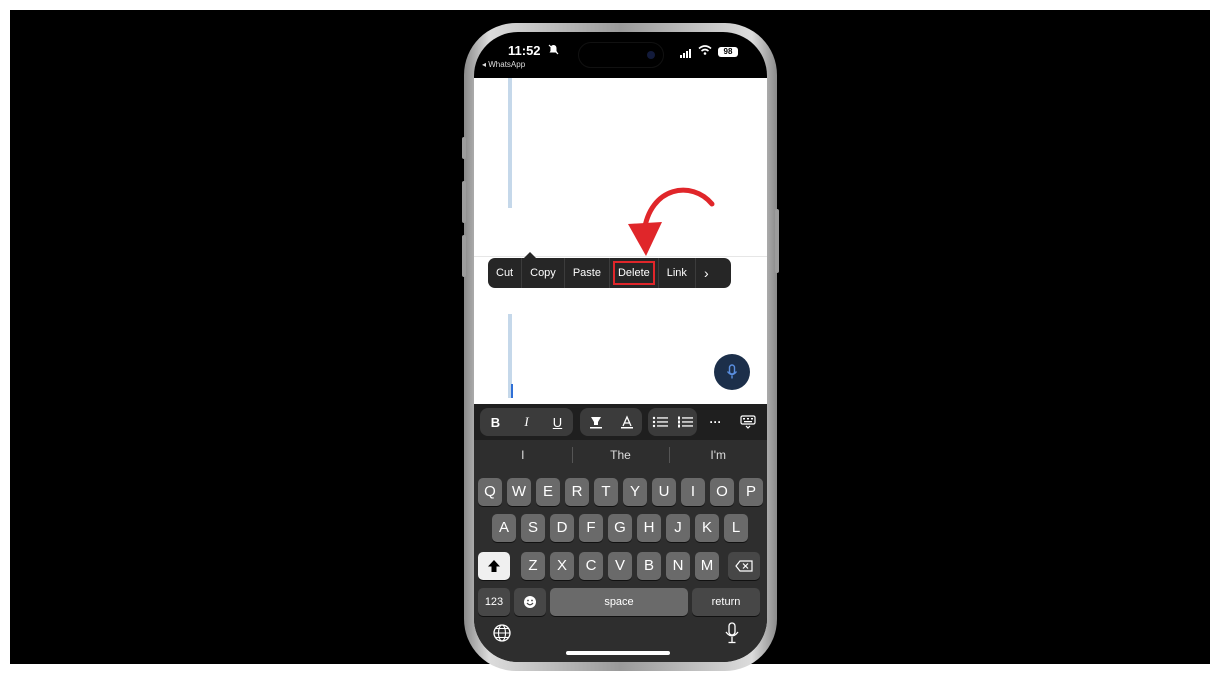 The width and height of the screenshot is (1220, 674). I want to click on selection-highlight-top, so click(510, 143).